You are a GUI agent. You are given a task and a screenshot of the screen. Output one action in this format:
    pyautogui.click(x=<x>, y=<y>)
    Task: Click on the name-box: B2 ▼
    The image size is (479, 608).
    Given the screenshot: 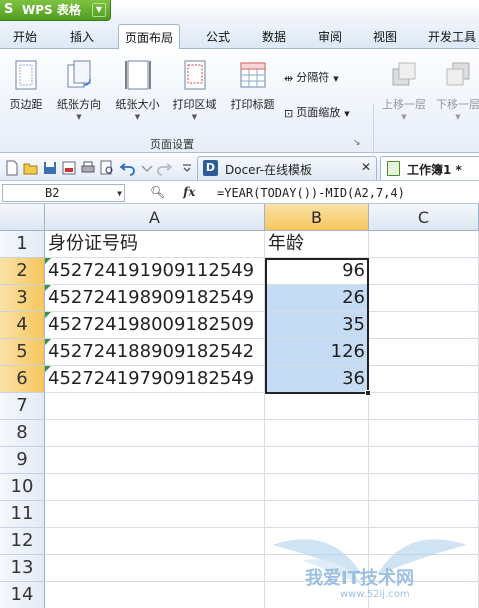 What is the action you would take?
    pyautogui.click(x=63, y=193)
    